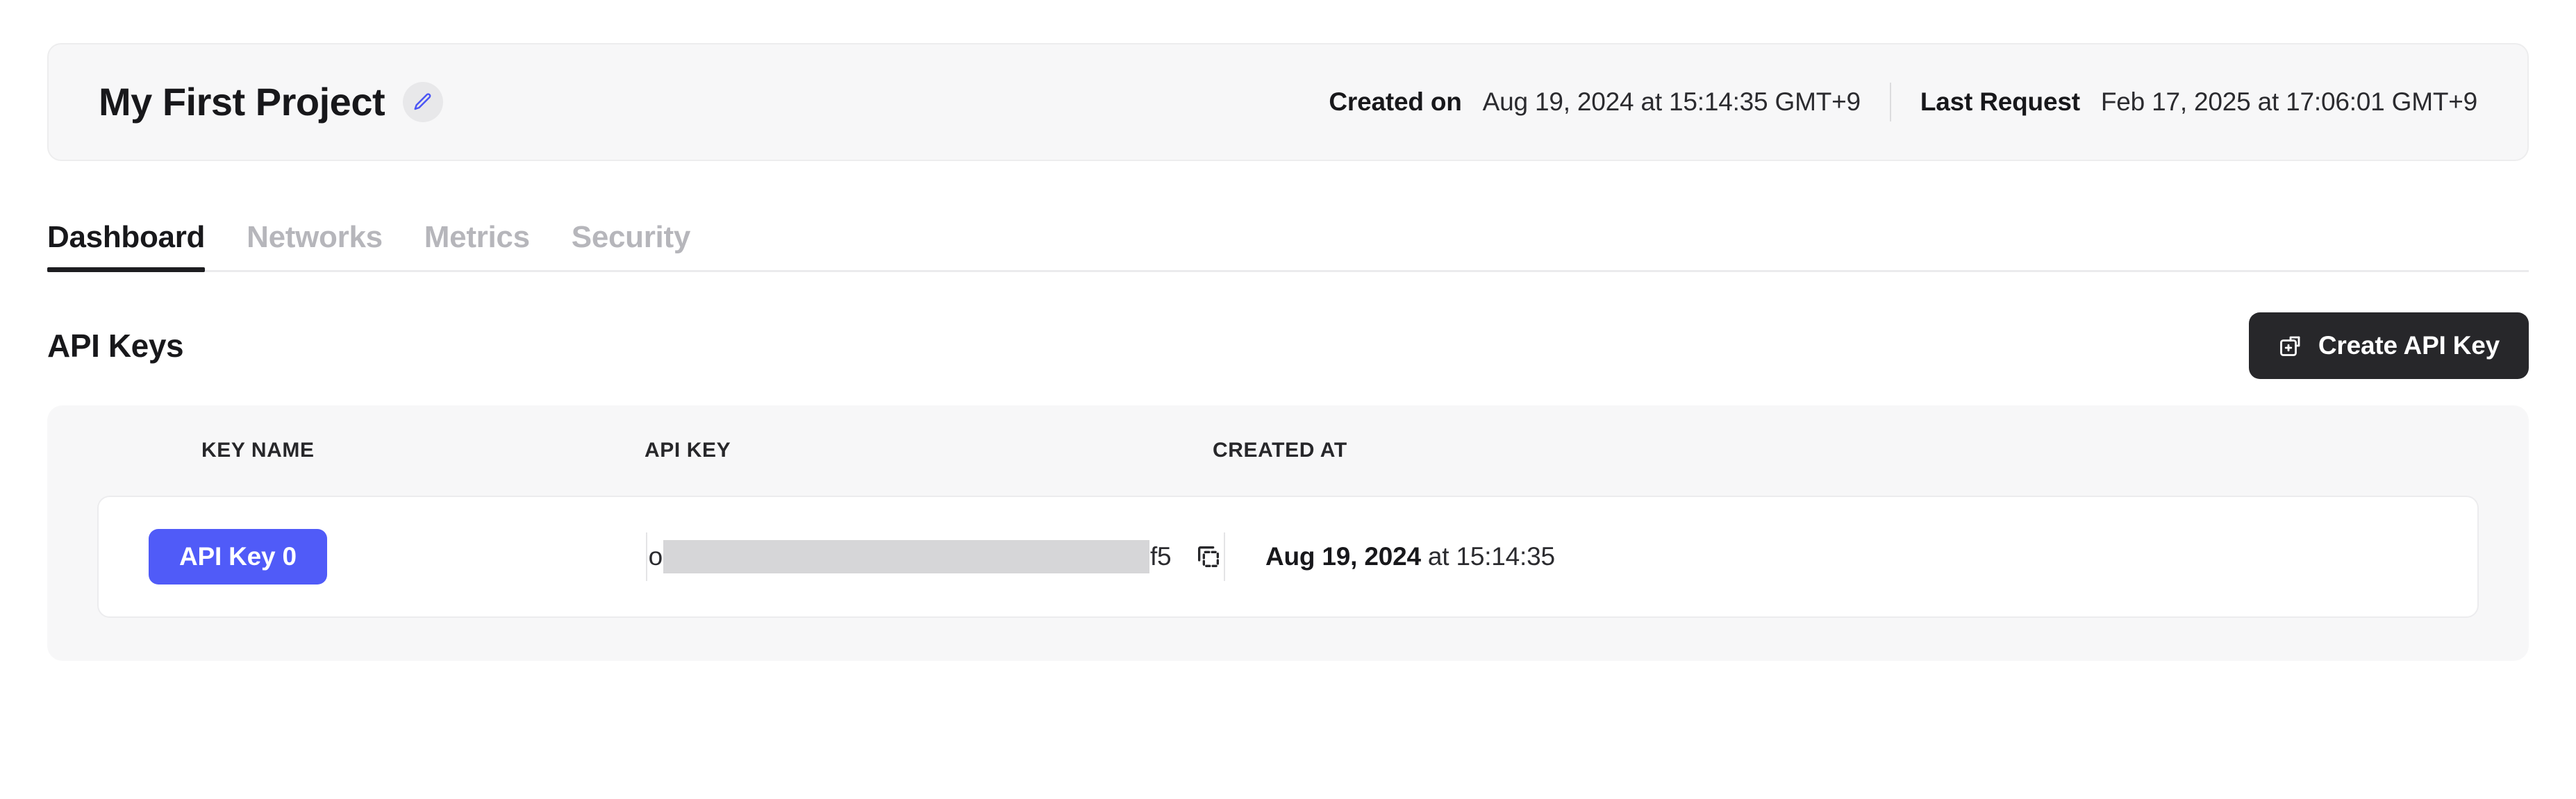 This screenshot has height=799, width=2576. I want to click on create-api-key-label: Create API Key, so click(2409, 346).